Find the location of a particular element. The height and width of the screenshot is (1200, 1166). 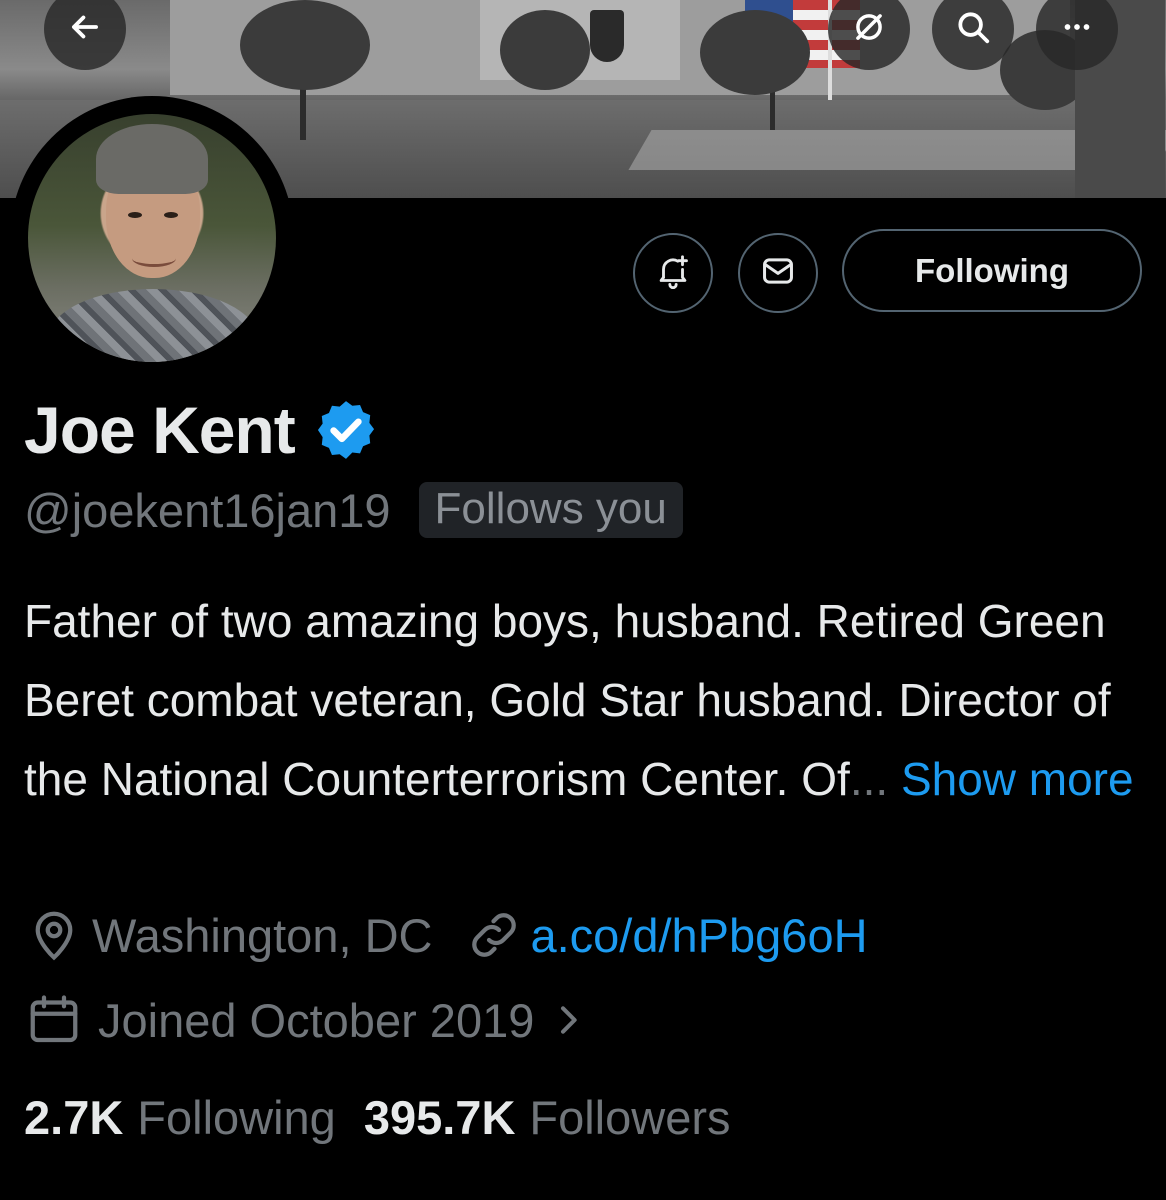

followers-label: Followers is located at coordinates (630, 1117).